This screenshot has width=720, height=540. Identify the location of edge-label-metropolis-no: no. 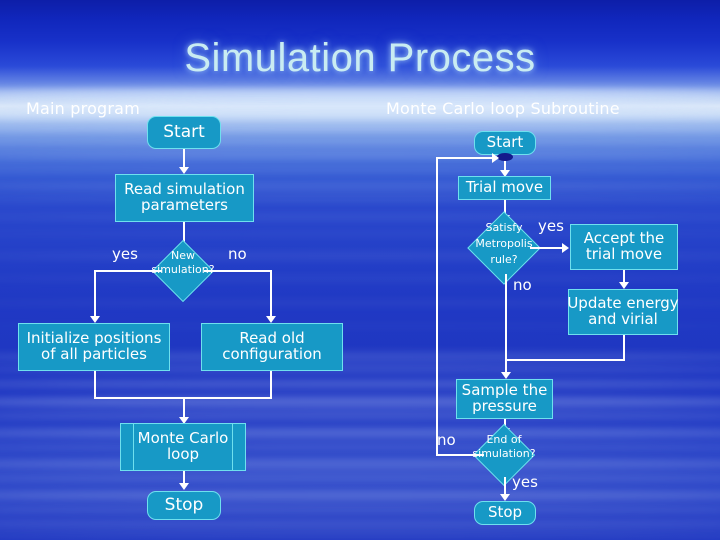
(522, 285).